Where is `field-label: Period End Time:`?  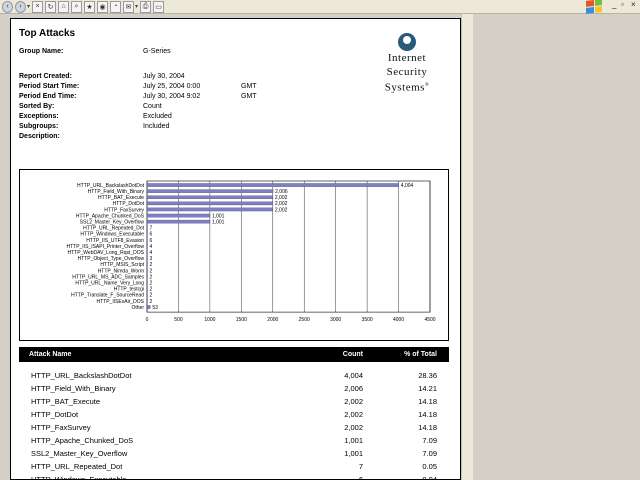
field-label: Period End Time: is located at coordinates (48, 96).